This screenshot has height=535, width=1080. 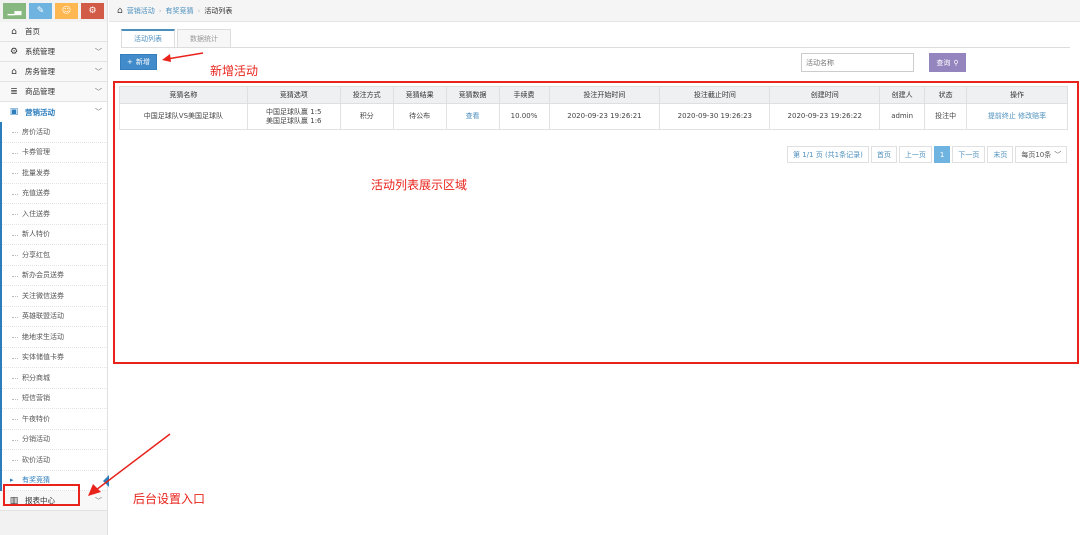 What do you see at coordinates (14, 11) in the screenshot?
I see `bar-chart-icon: ▁▃` at bounding box center [14, 11].